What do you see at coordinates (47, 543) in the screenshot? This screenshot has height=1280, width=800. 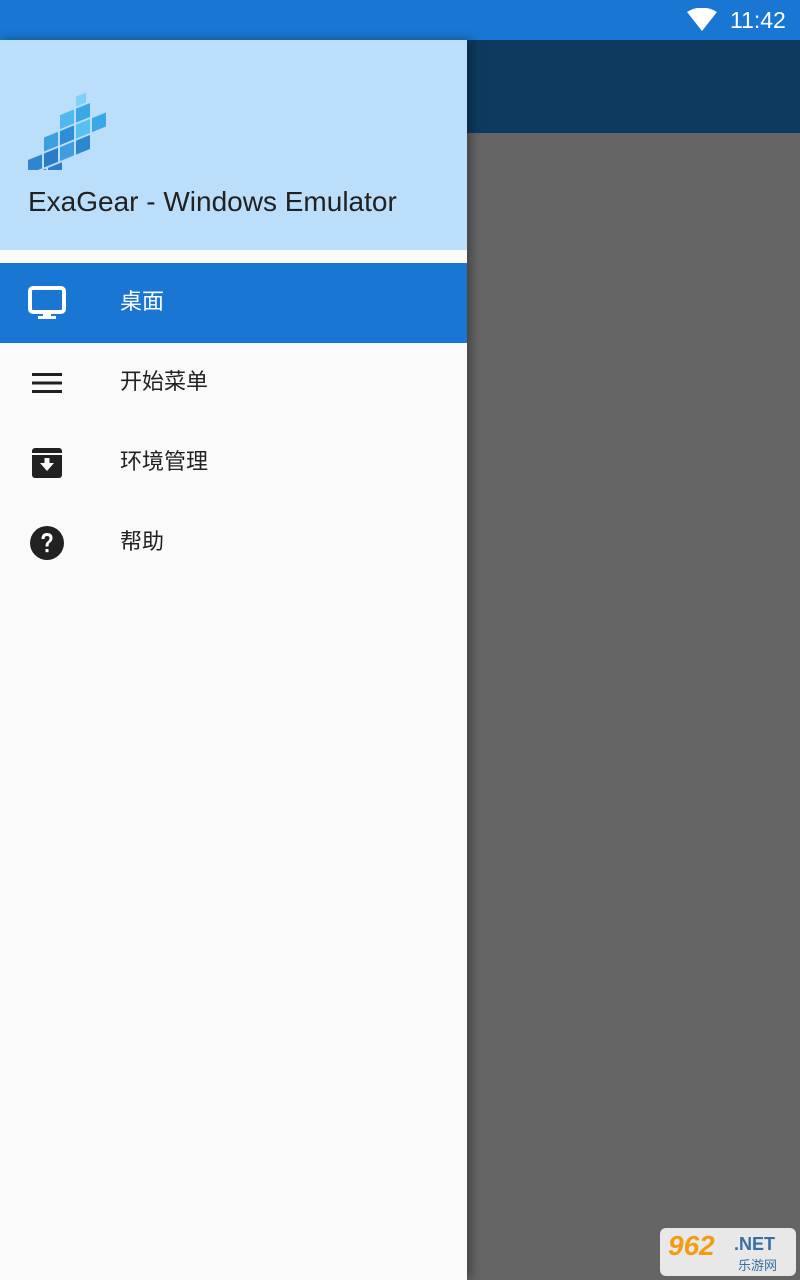 I see `help-circle-icon` at bounding box center [47, 543].